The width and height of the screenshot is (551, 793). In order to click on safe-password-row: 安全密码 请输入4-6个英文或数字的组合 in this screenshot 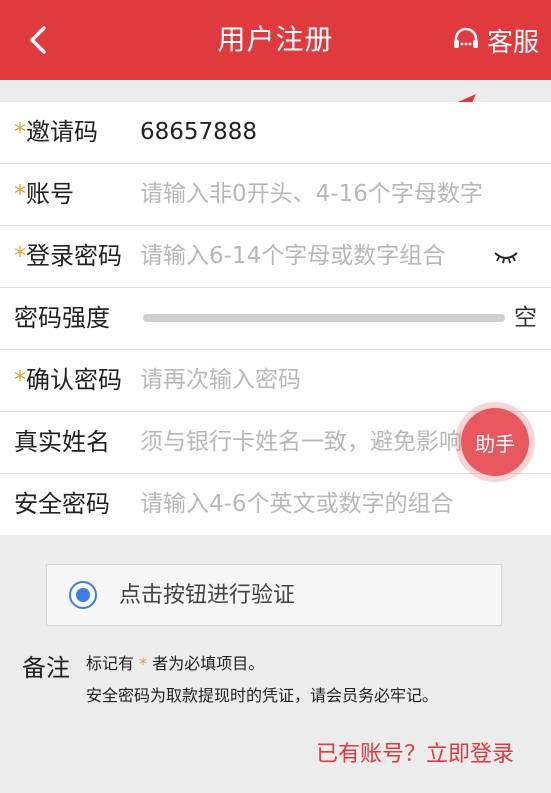, I will do `click(275, 504)`.